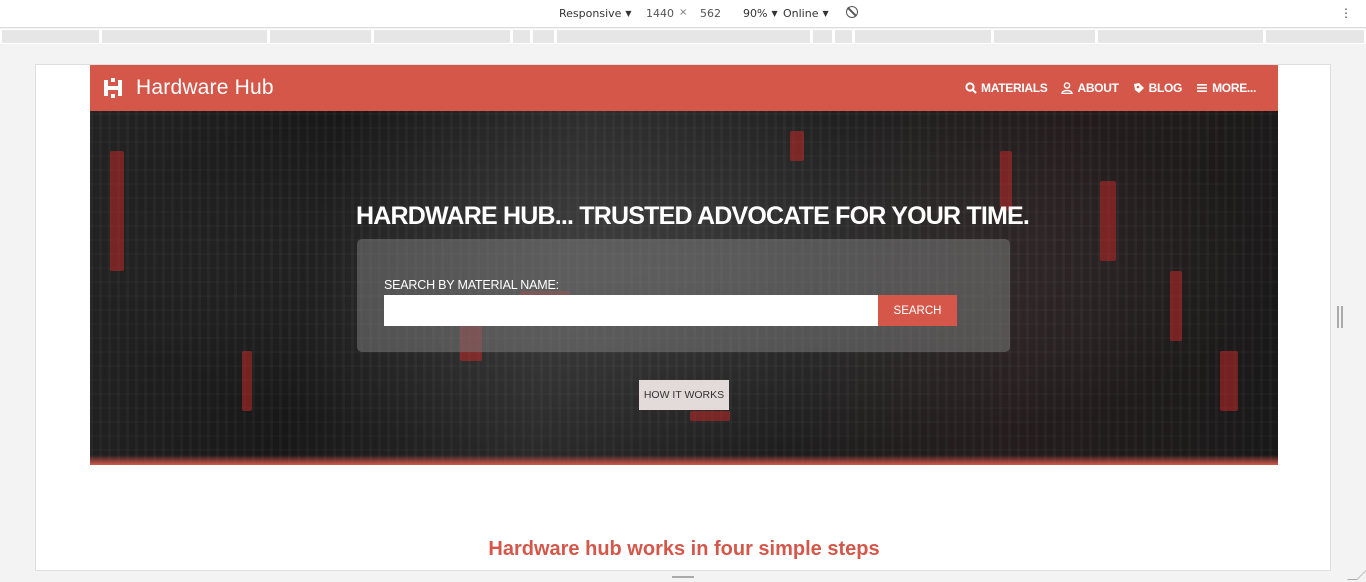 The width and height of the screenshot is (1366, 582). I want to click on zoom-select: 90% ▼, so click(760, 13).